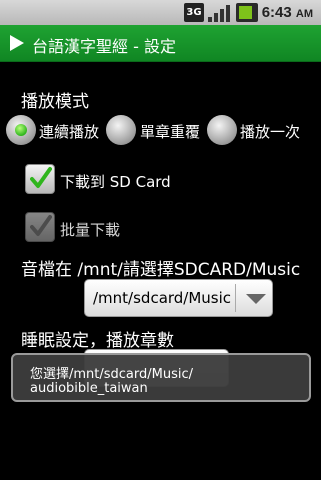  Describe the element at coordinates (270, 131) in the screenshot. I see `radio-label-play-once: 播放一次` at that location.